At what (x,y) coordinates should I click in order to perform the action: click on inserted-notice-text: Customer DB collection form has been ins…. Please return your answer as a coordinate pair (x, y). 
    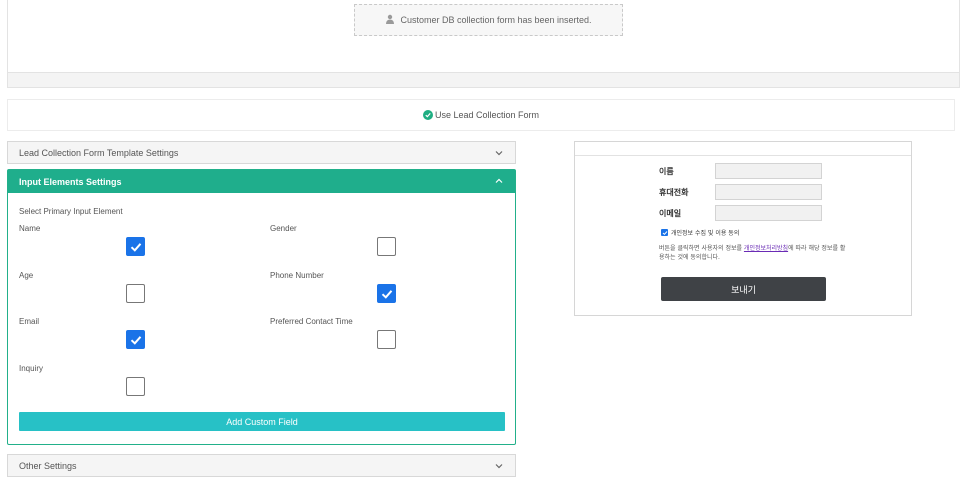
    Looking at the image, I should click on (496, 20).